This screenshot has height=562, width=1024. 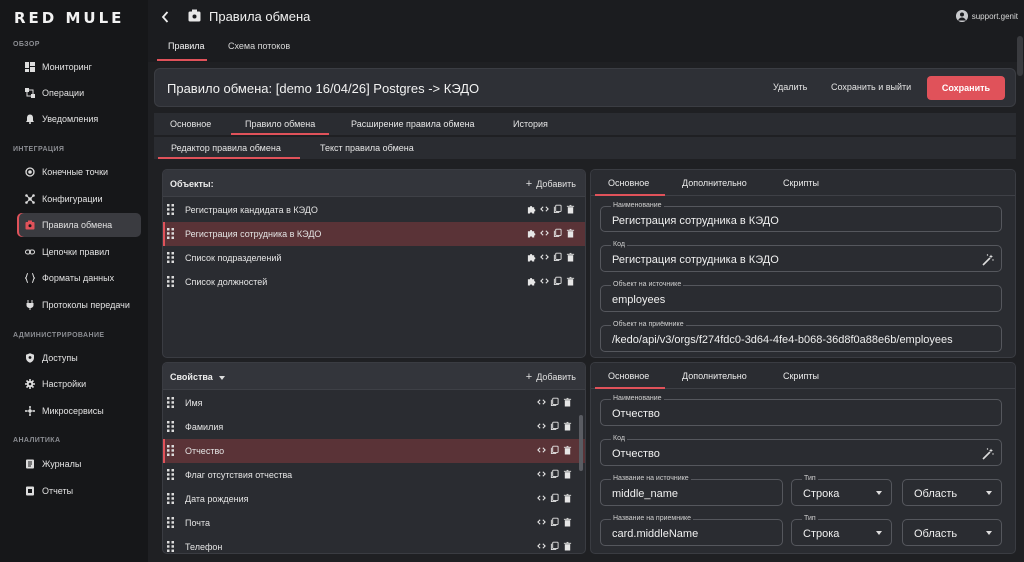 What do you see at coordinates (374, 523) in the screenshot?
I see `list-item: Почта` at bounding box center [374, 523].